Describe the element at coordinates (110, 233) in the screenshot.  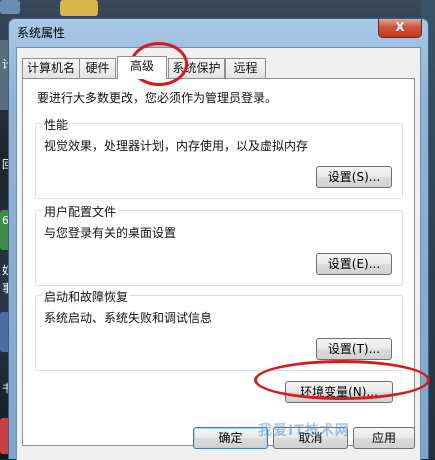
I see `group-description: 与您登录有关的桌面设置` at that location.